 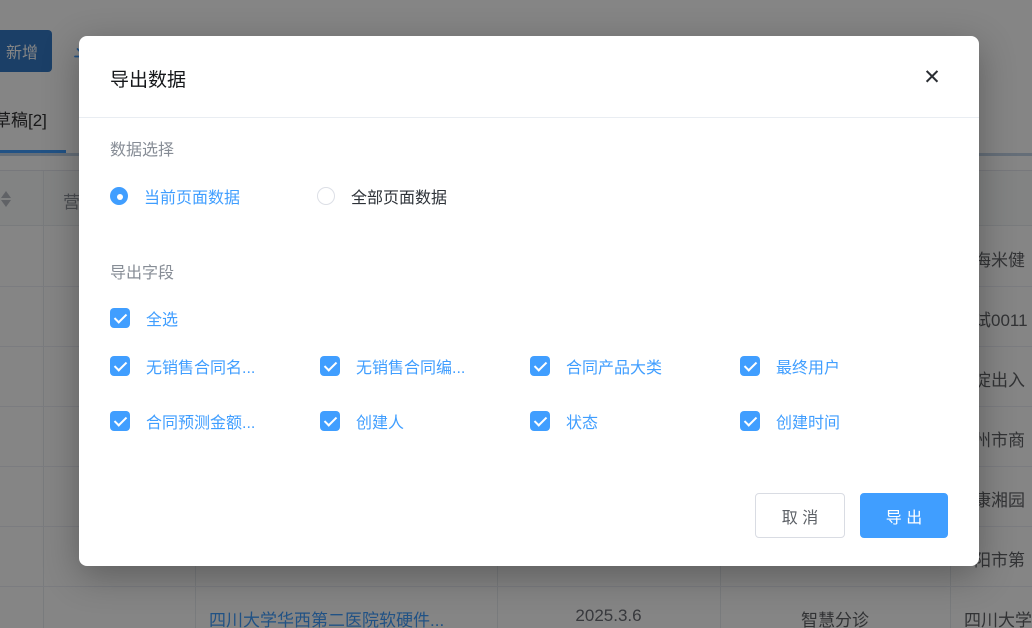 I want to click on checkbox-field: 合同产品大类, so click(x=596, y=366).